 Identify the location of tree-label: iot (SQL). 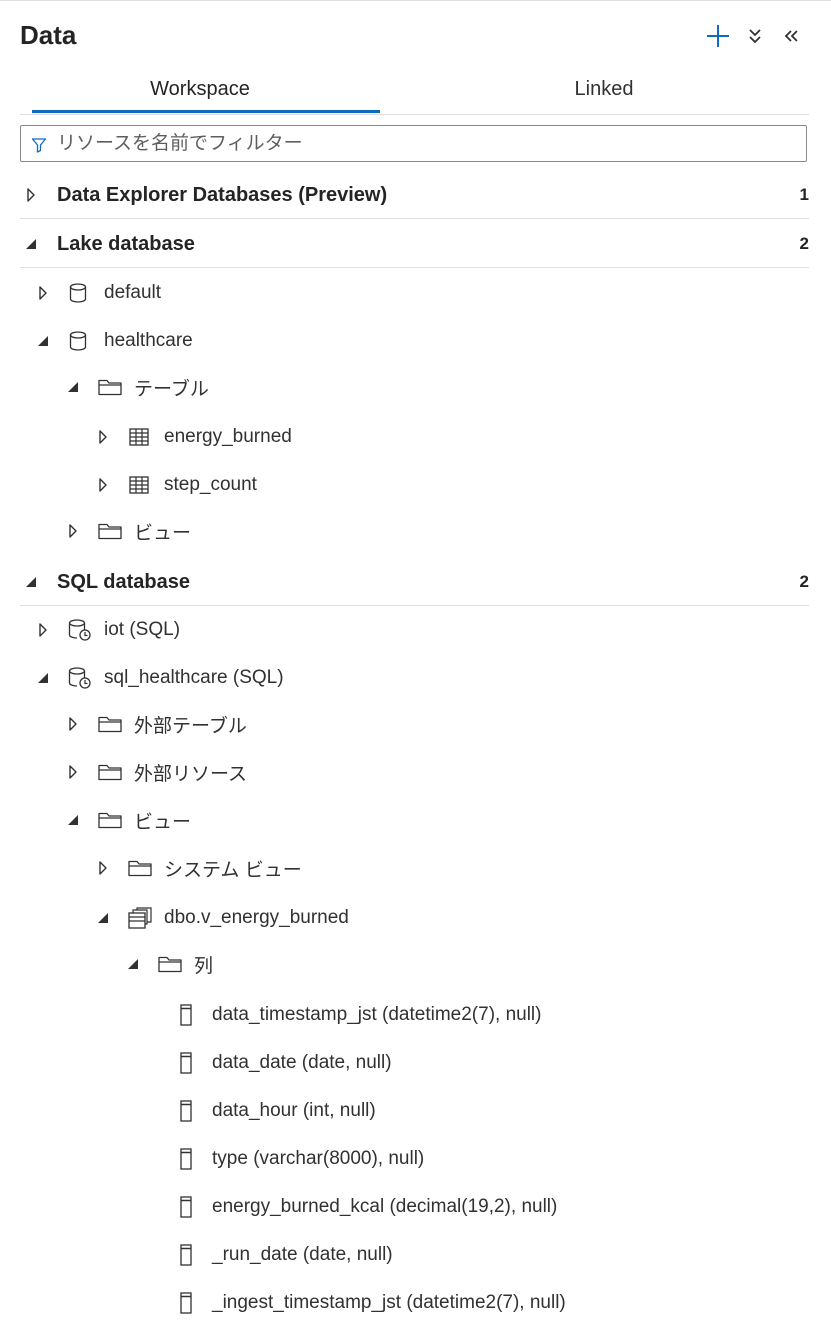
(142, 629).